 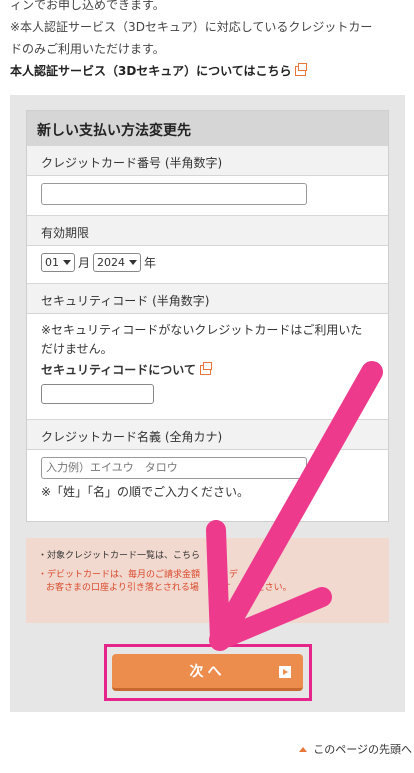 What do you see at coordinates (207, 434) in the screenshot?
I see `card-holder-label: クレジットカード名義 (全角カナ)` at bounding box center [207, 434].